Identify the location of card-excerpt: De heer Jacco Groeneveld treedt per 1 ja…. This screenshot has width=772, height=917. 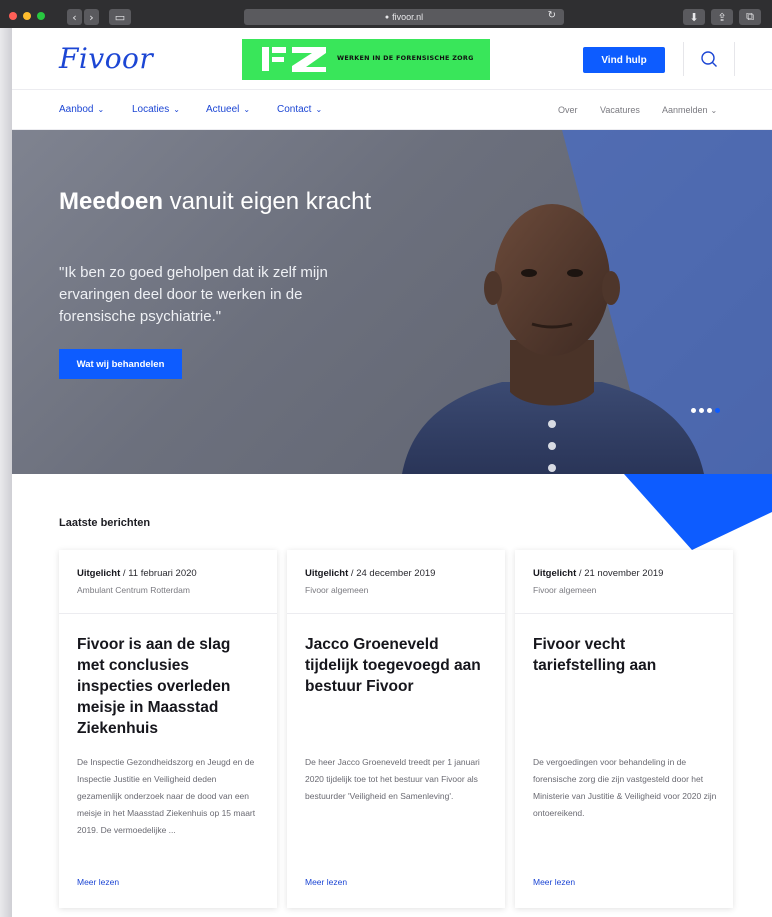
(392, 779).